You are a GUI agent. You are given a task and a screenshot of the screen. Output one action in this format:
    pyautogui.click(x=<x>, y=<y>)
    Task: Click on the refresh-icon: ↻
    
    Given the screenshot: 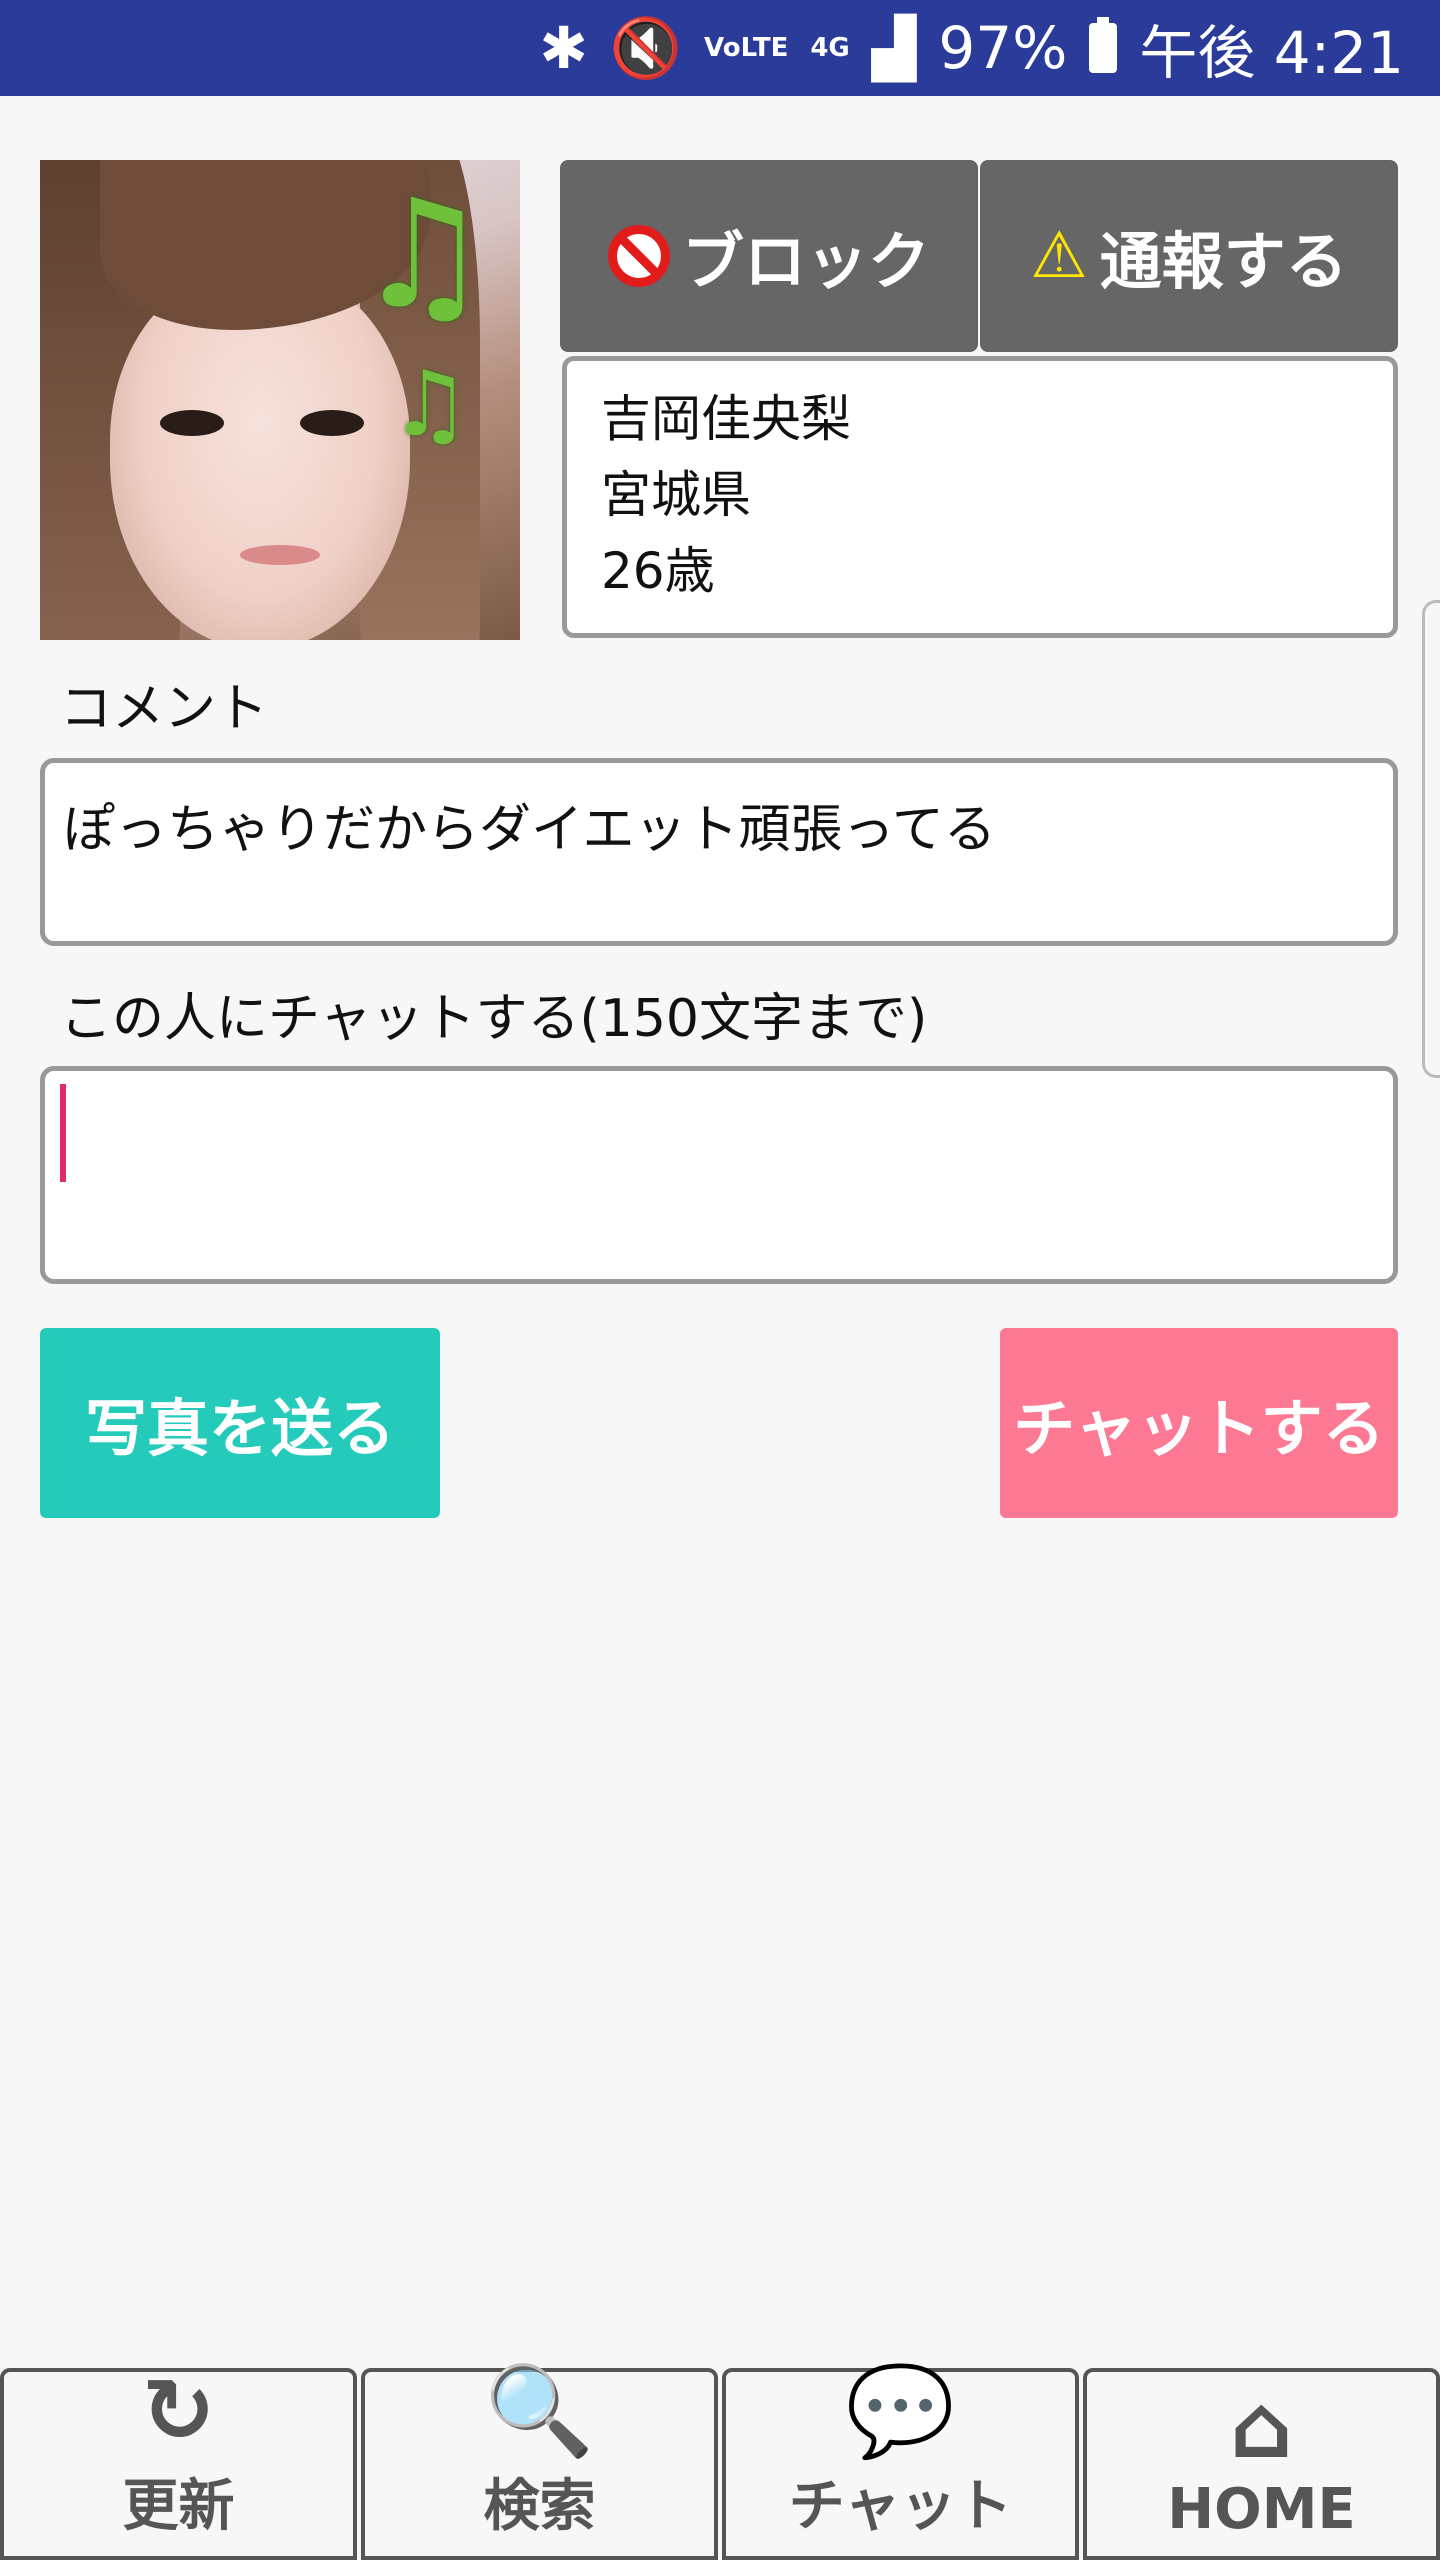 What is the action you would take?
    pyautogui.click(x=178, y=2410)
    